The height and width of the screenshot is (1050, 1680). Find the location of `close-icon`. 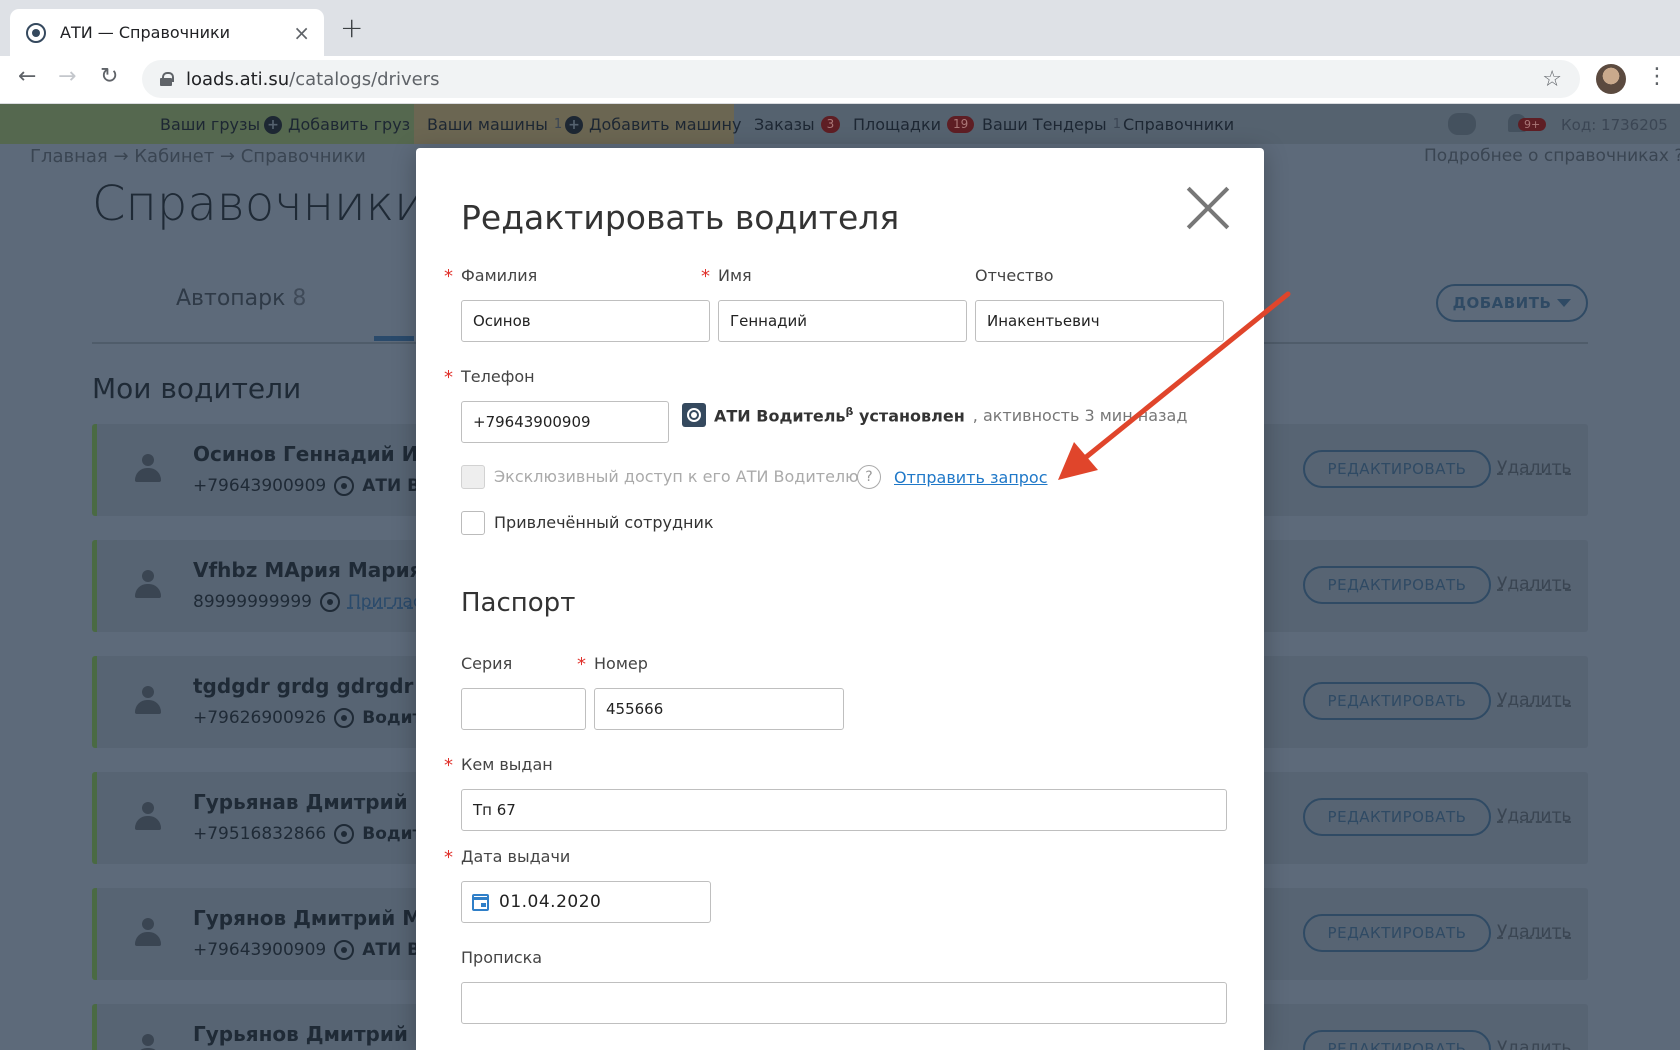

close-icon is located at coordinates (1208, 208).